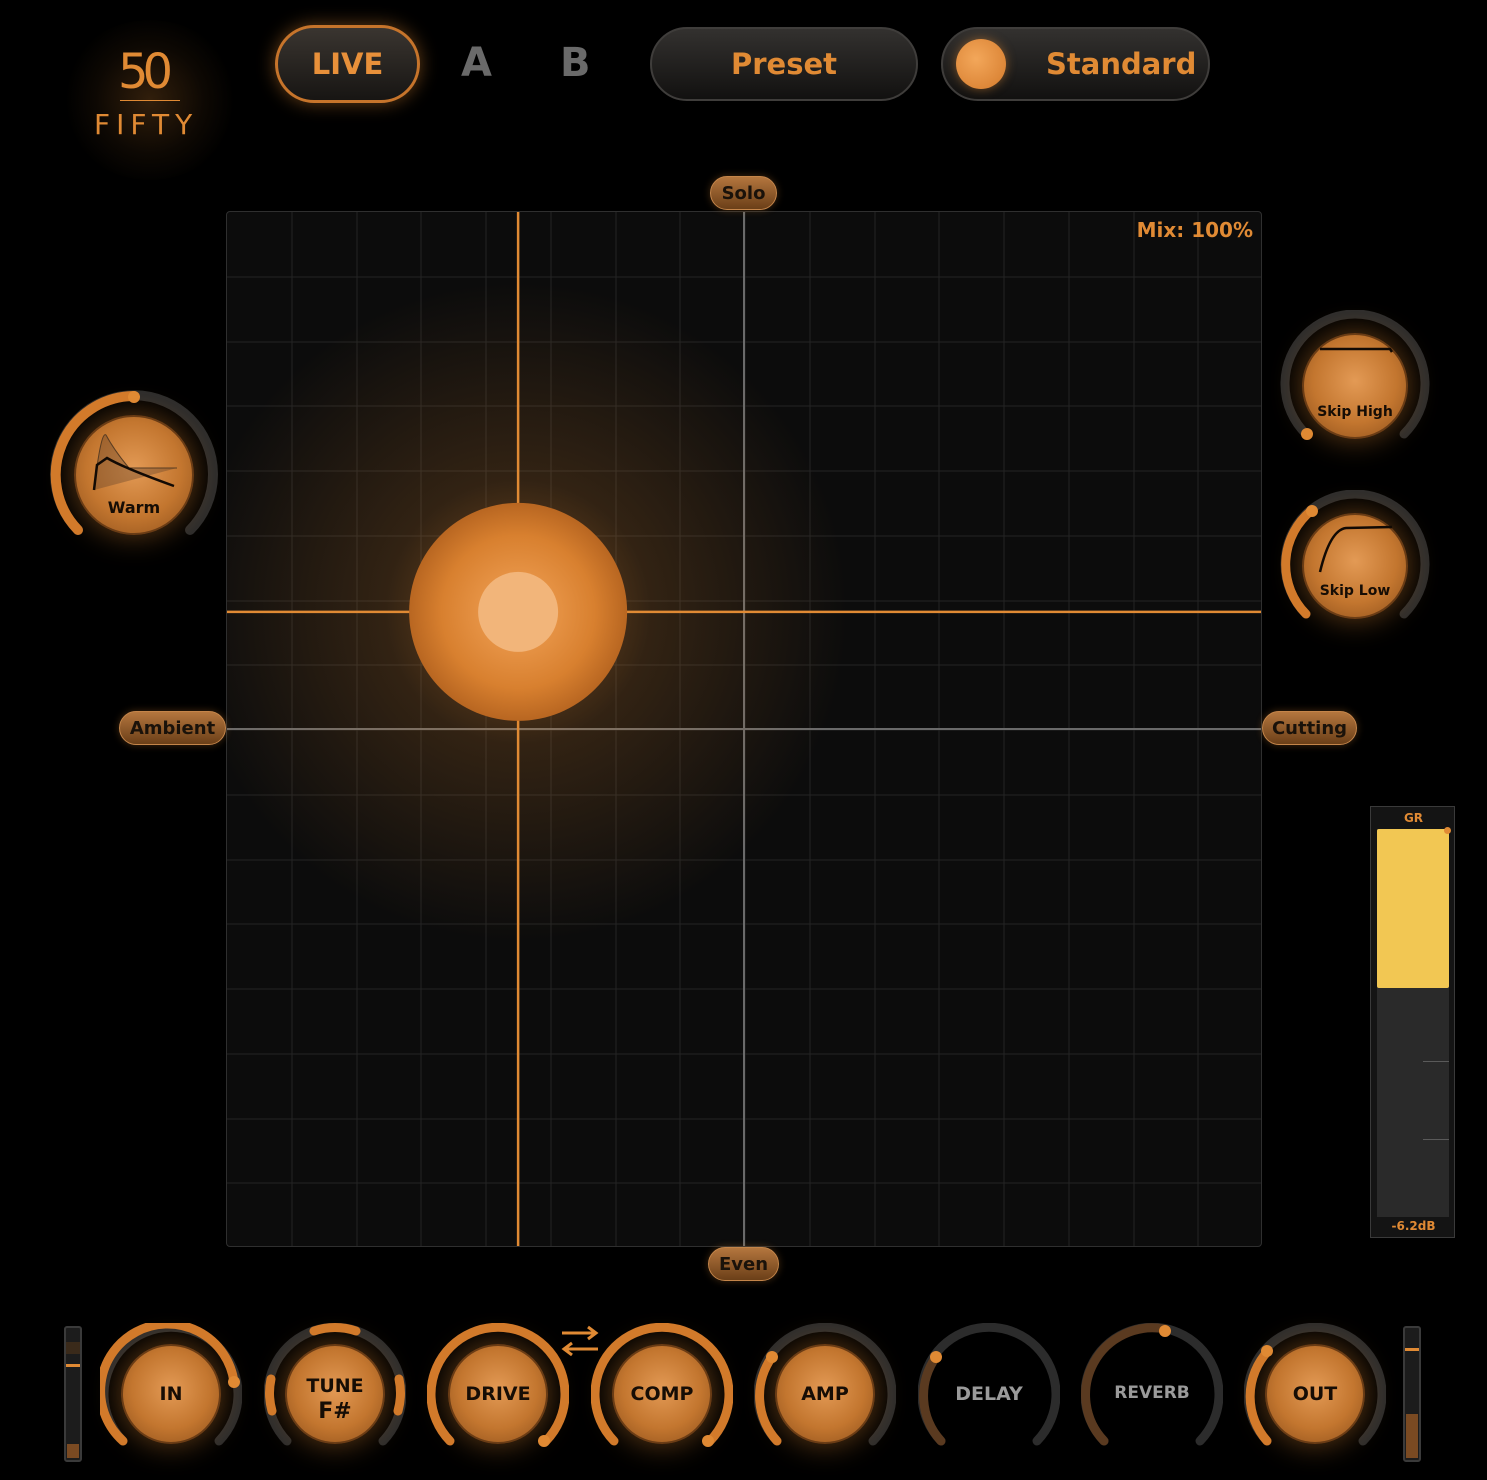 This screenshot has width=1487, height=1480. Describe the element at coordinates (1412, 1022) in the screenshot. I see `gain-reduction-meter: GR -6.2dB` at that location.